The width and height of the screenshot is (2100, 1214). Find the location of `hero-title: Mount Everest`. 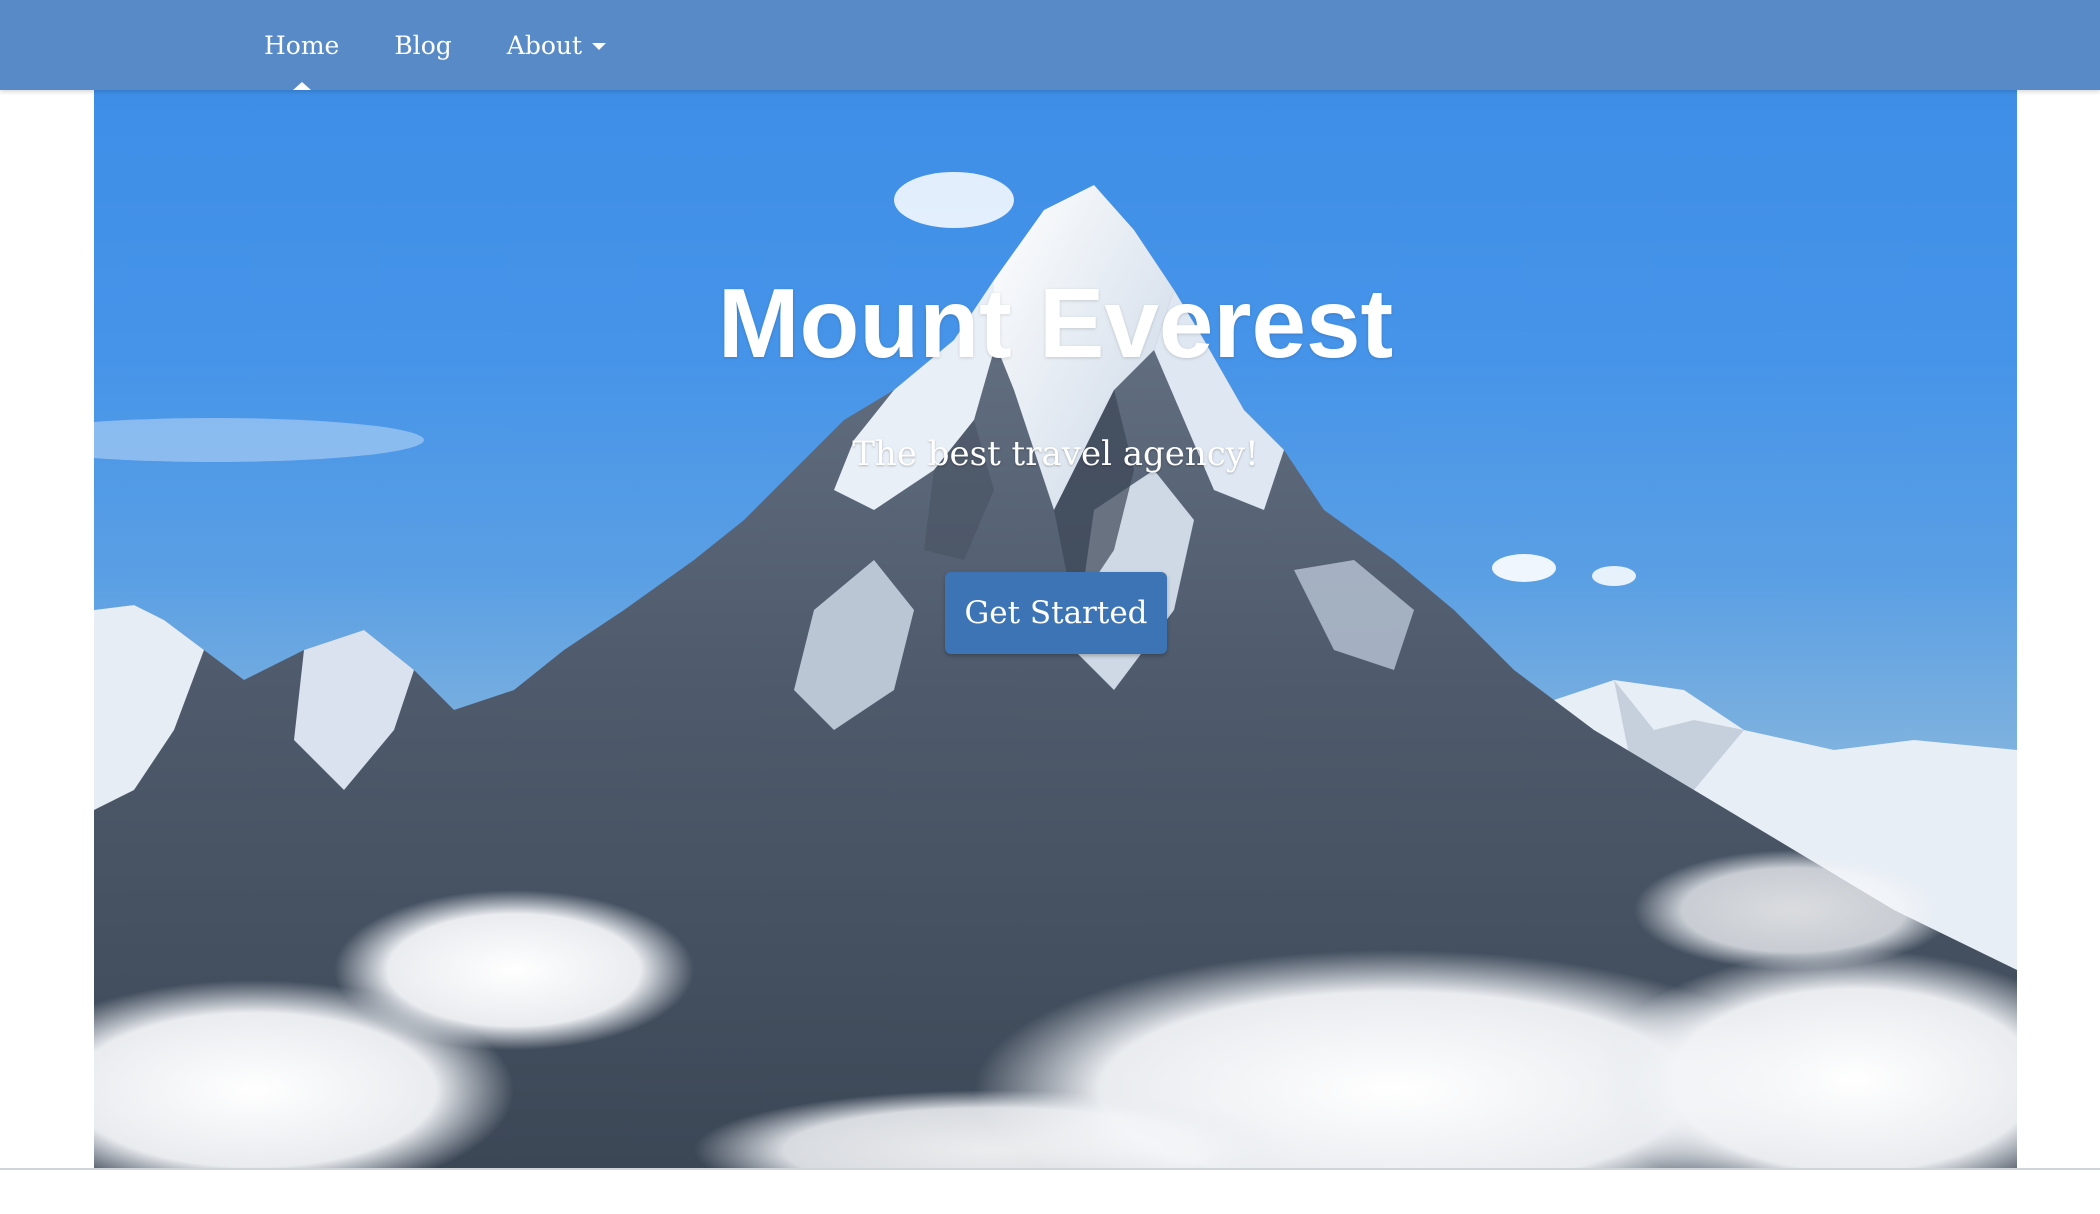

hero-title: Mount Everest is located at coordinates (1055, 323).